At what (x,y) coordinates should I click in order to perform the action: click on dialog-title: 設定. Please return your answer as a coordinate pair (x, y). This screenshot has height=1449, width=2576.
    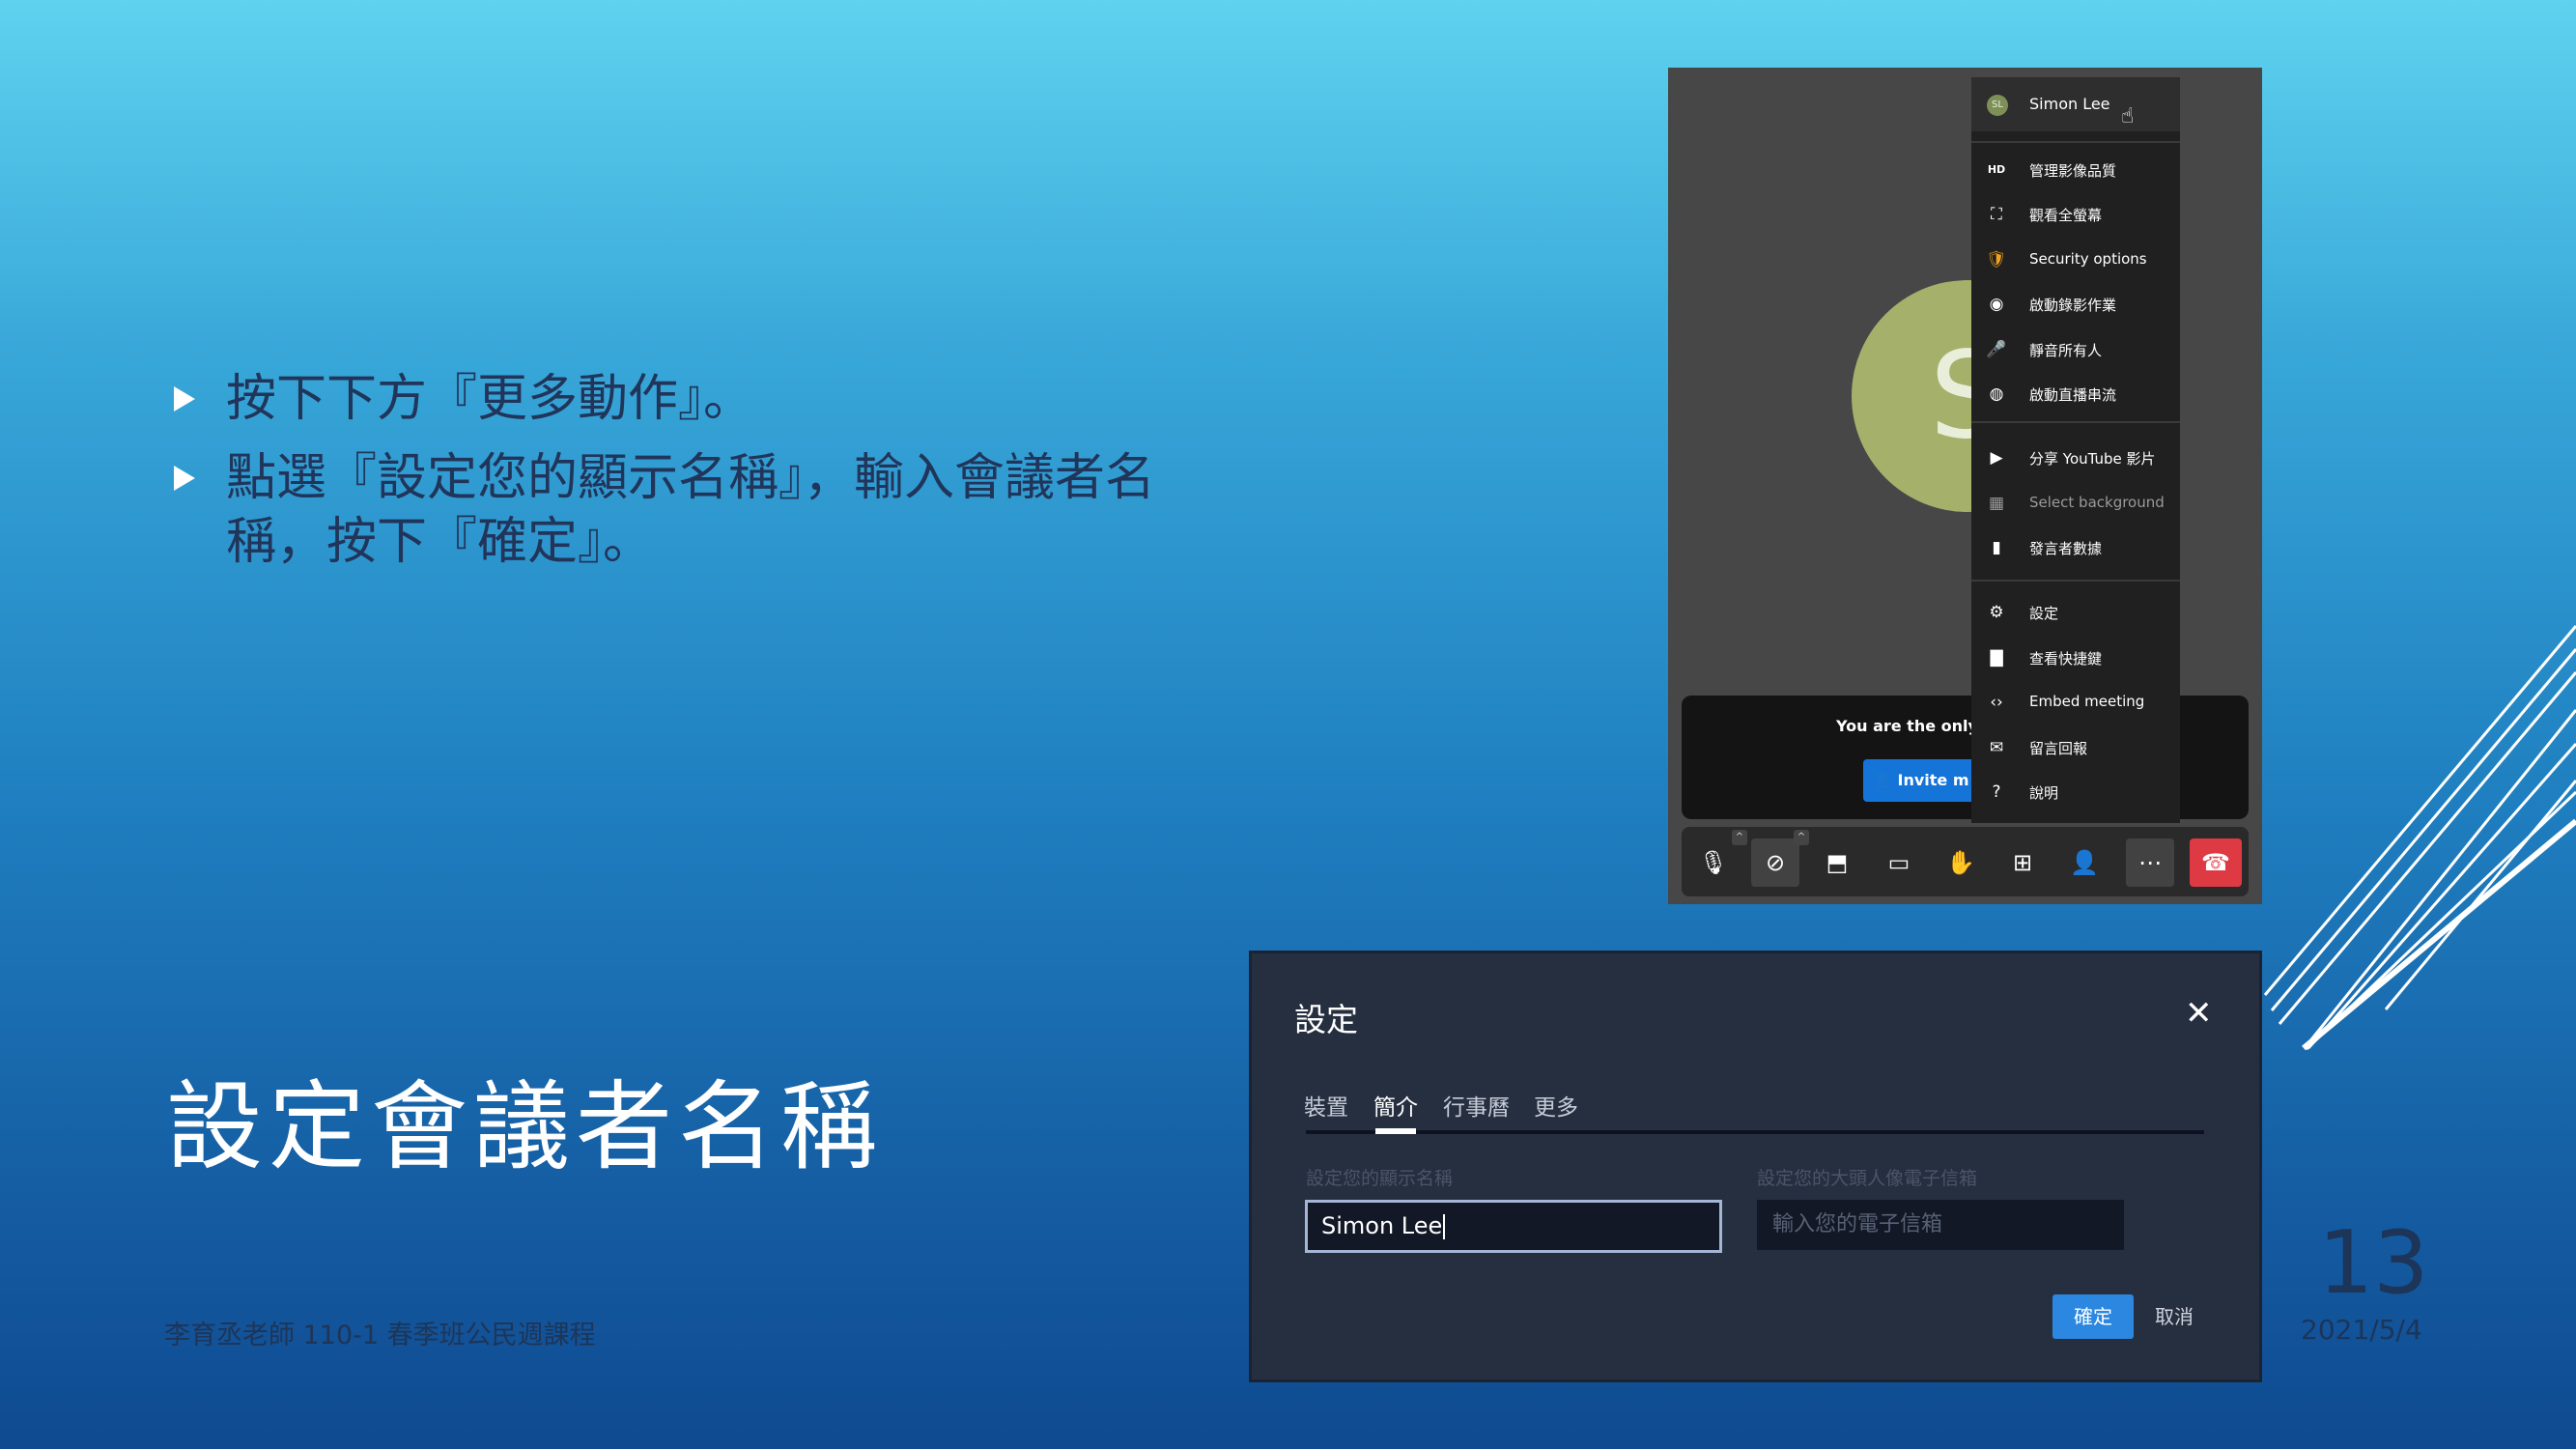
    Looking at the image, I should click on (1326, 1019).